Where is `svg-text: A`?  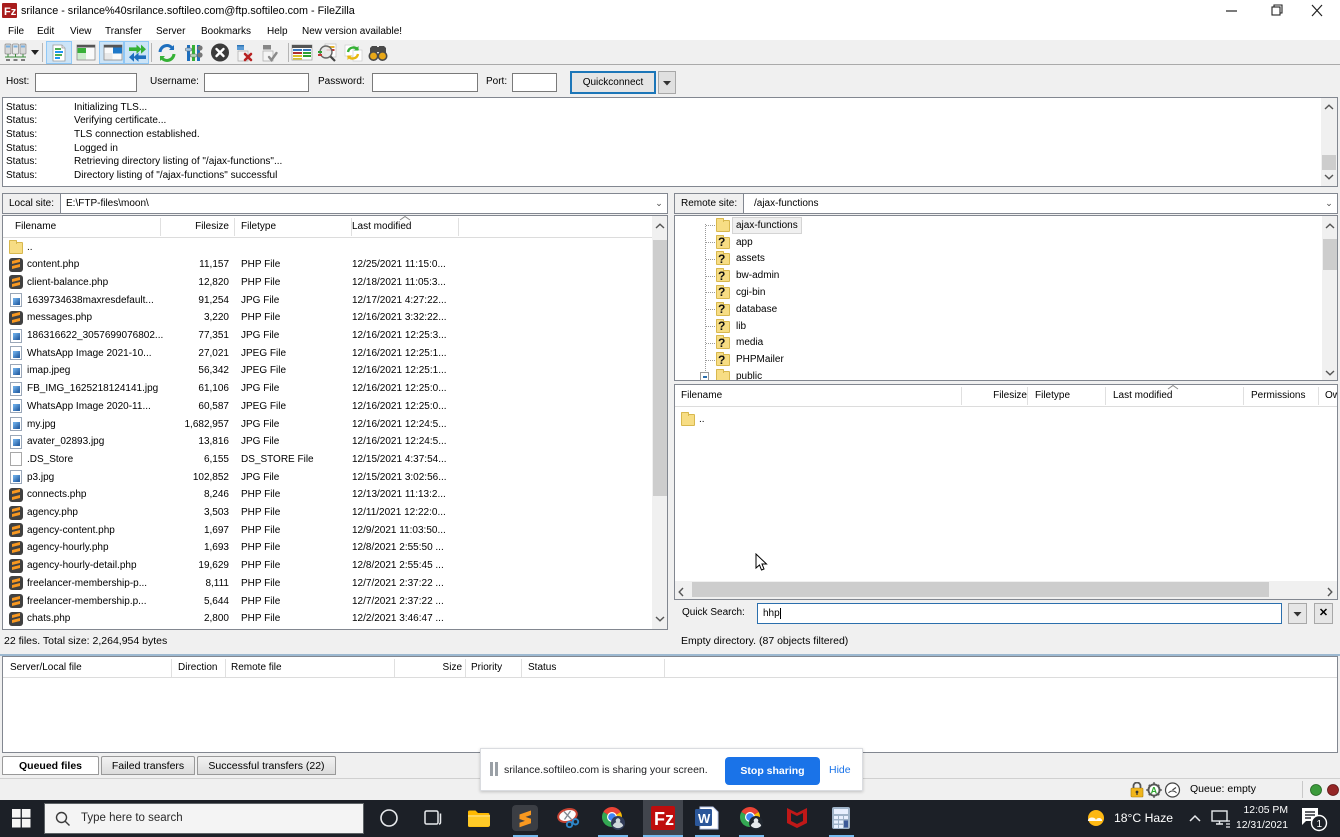
svg-text: A is located at coordinates (1154, 791).